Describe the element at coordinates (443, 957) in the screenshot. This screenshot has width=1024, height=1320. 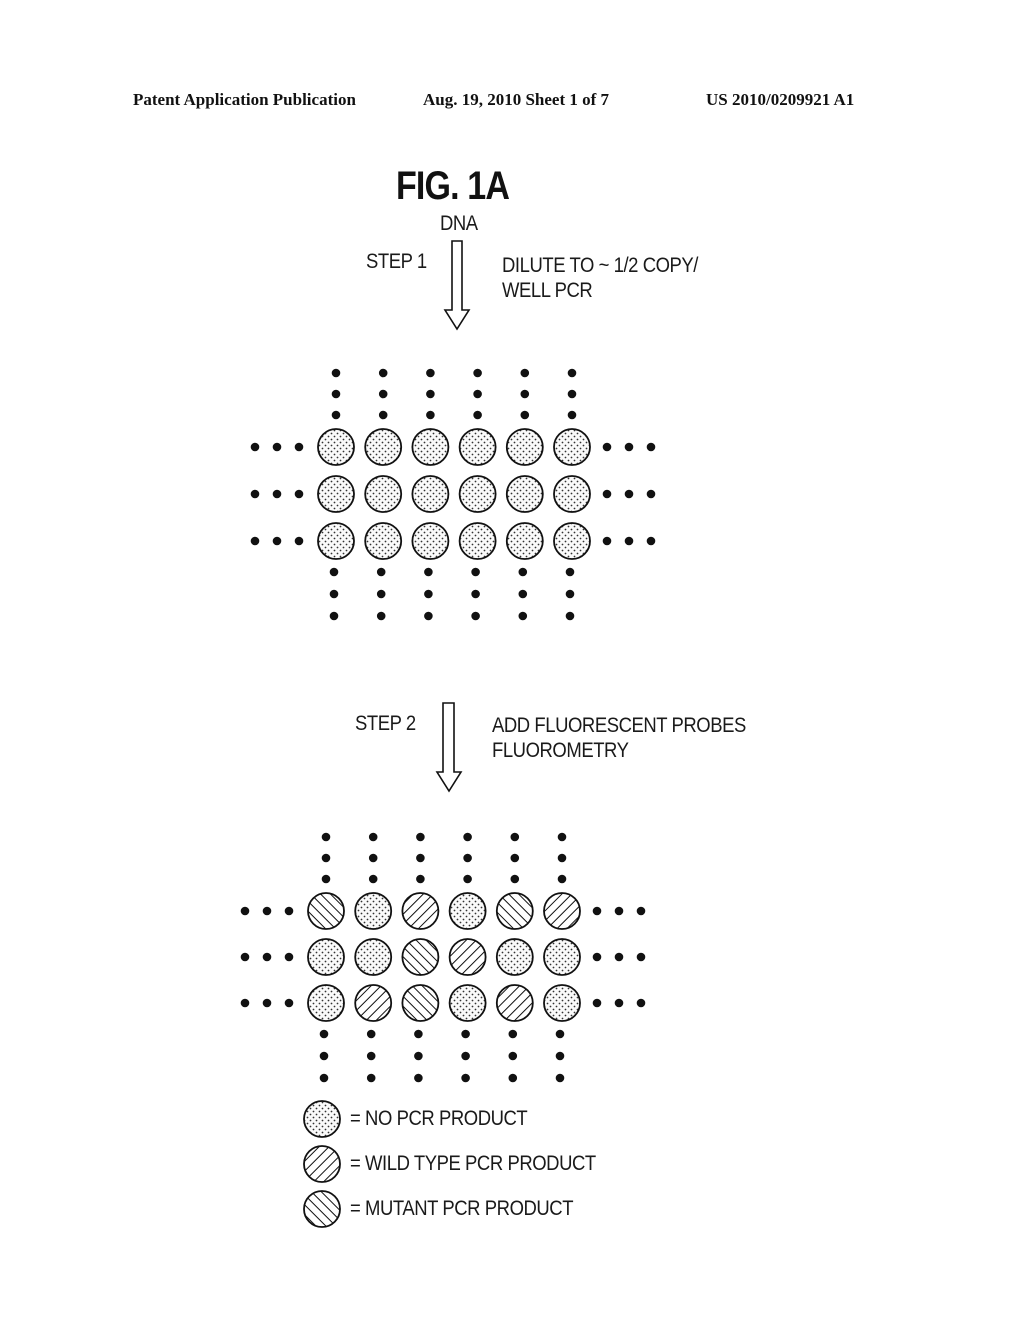
I see `well-grid-after` at that location.